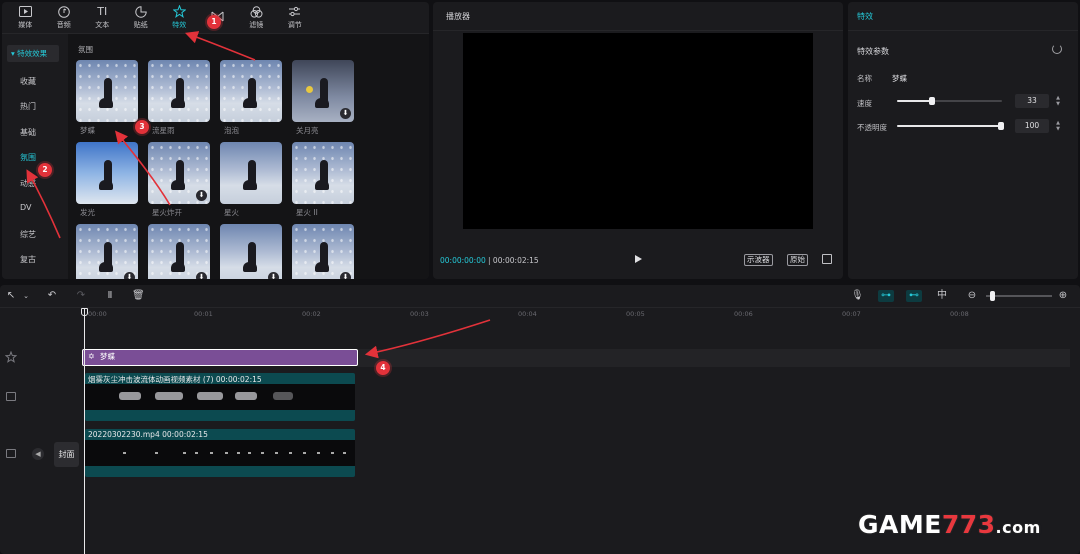 The image size is (1080, 554). I want to click on effect-thumb-moon-off: ⬇, so click(323, 91).